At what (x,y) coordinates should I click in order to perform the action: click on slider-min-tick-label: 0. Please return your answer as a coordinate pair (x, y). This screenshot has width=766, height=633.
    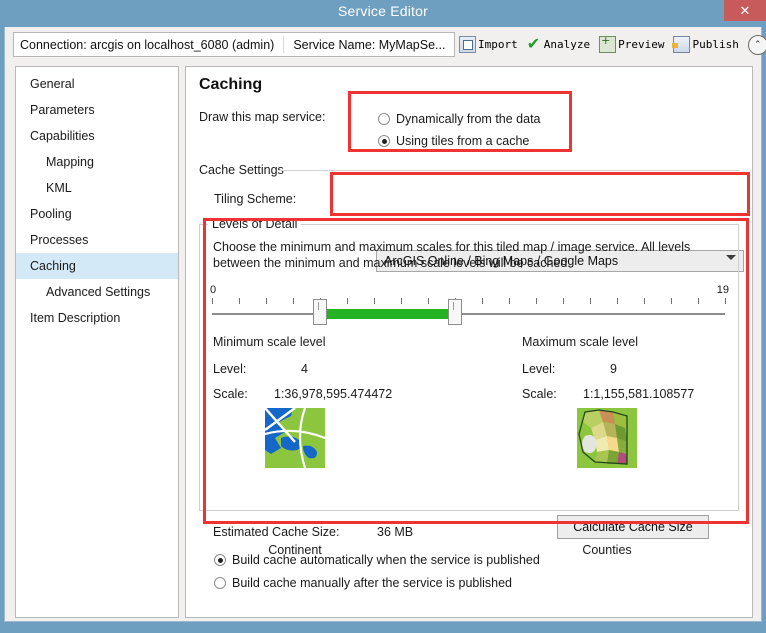
    Looking at the image, I should click on (213, 290).